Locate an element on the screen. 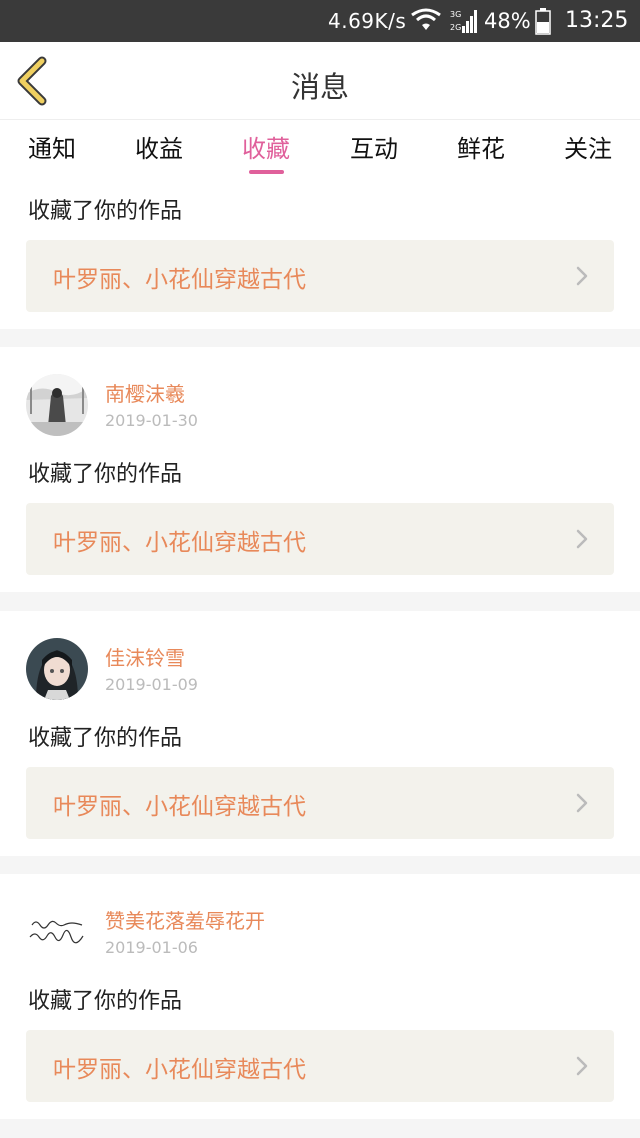 This screenshot has height=1138, width=640. message-date: 2019-01-09 is located at coordinates (151, 684).